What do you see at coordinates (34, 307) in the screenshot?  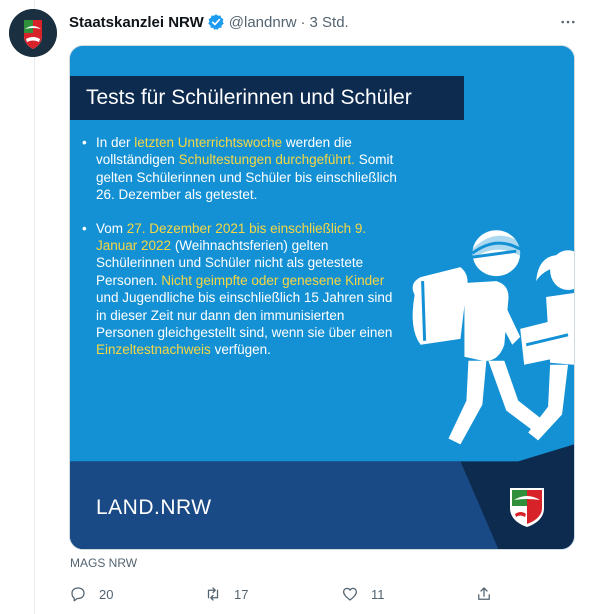 I see `thread-line` at bounding box center [34, 307].